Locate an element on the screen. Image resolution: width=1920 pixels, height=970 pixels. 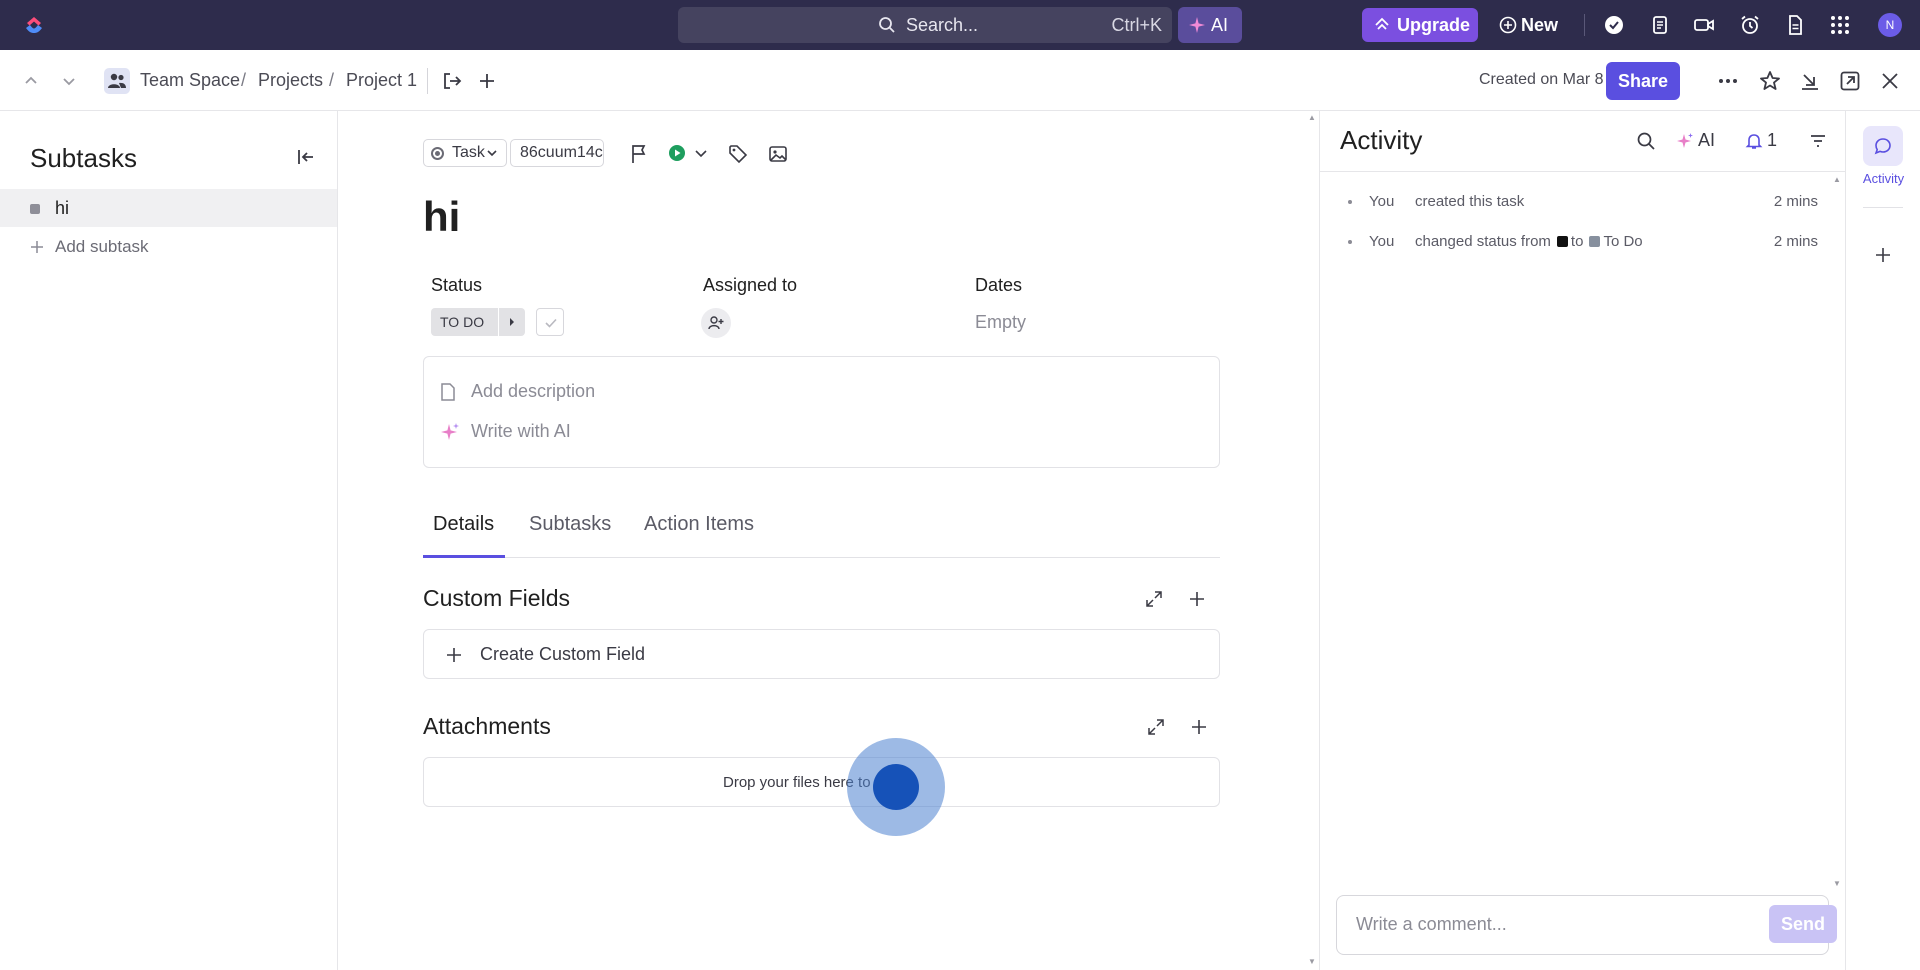
activity-time: 2 mins is located at coordinates (1795, 201).